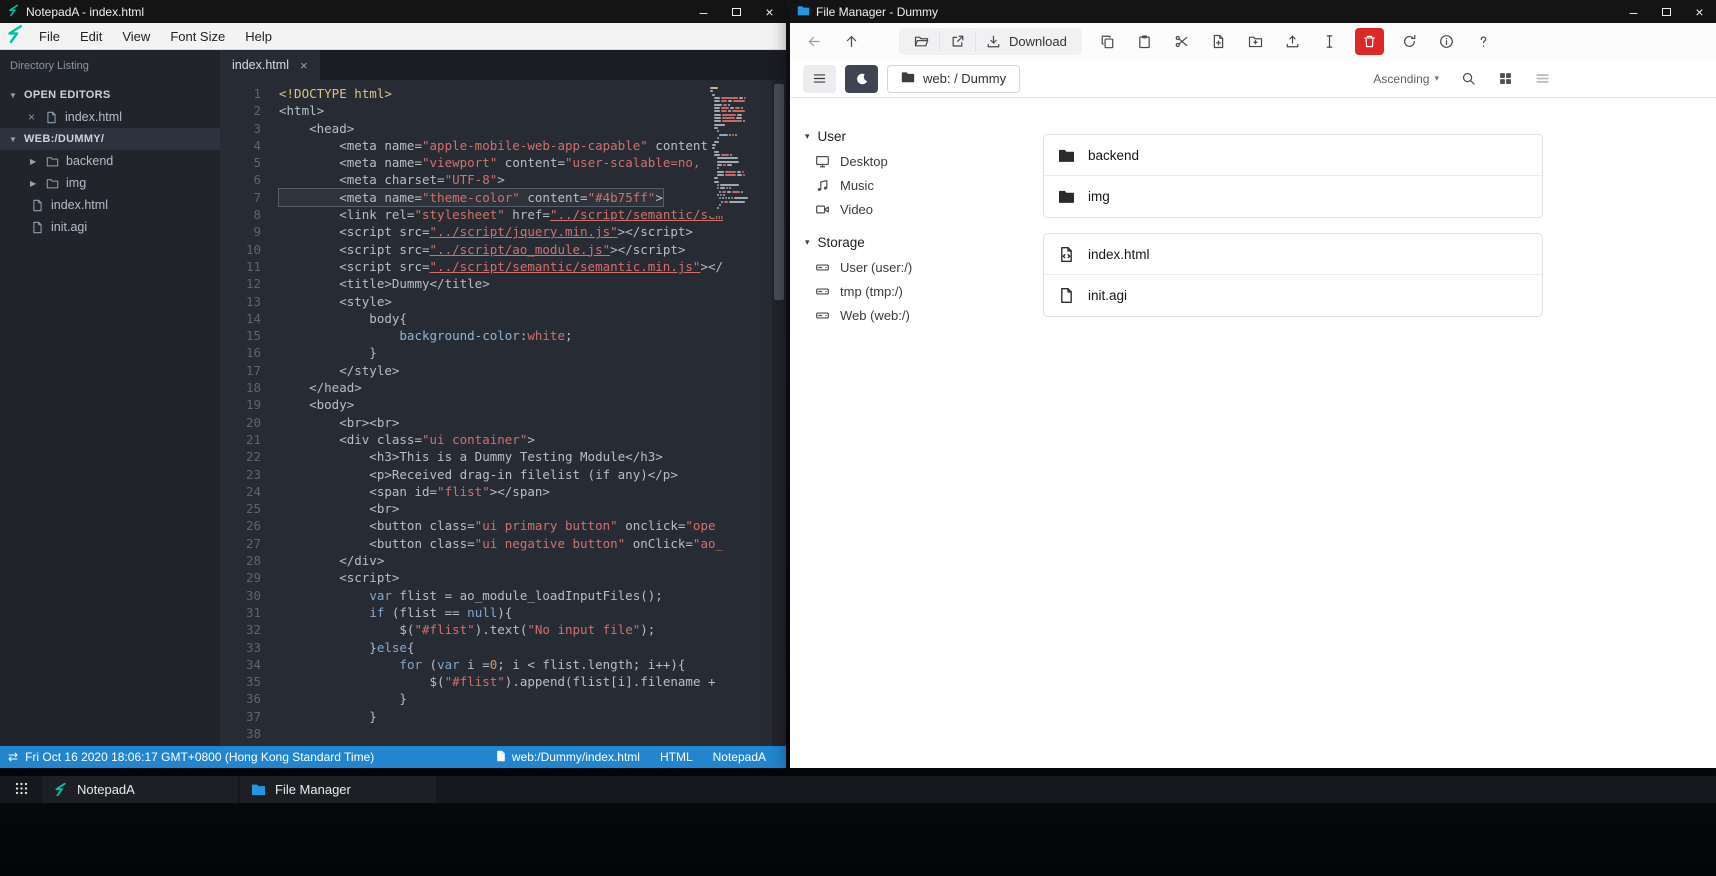 The height and width of the screenshot is (876, 1716). Describe the element at coordinates (1144, 41) in the screenshot. I see `paste-button` at that location.